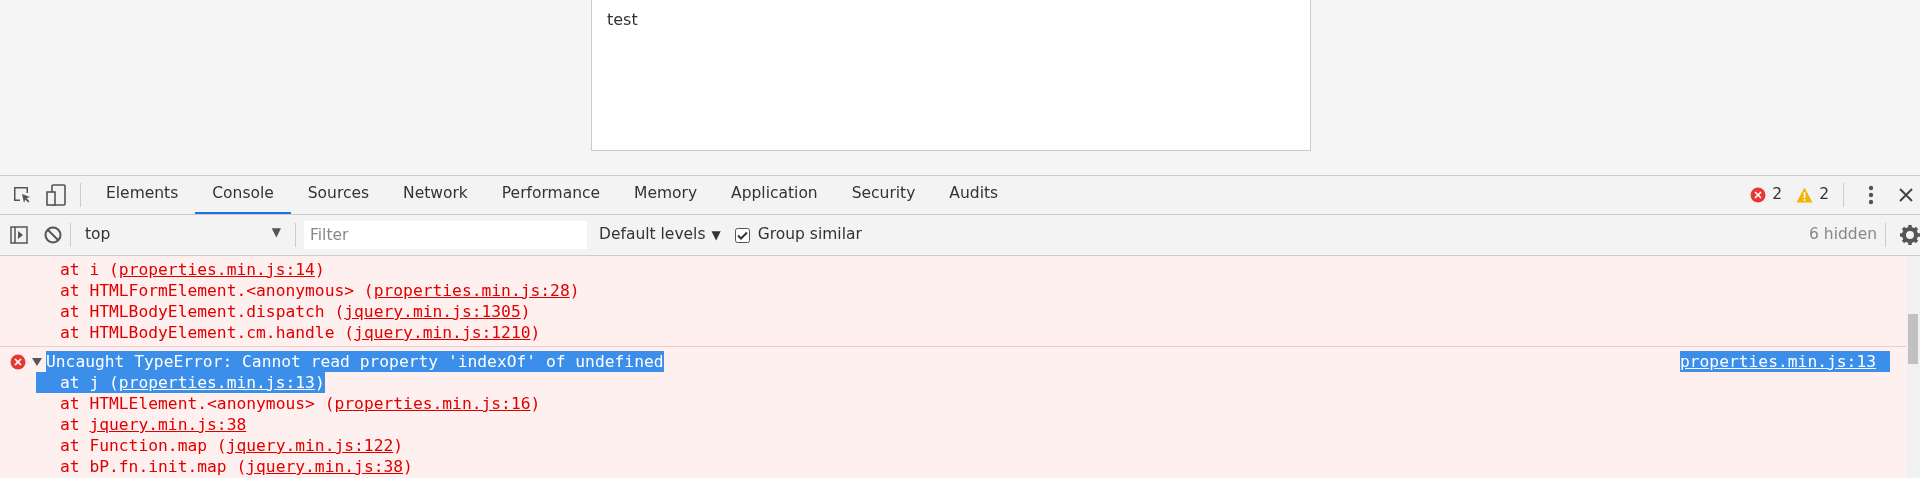  What do you see at coordinates (442, 332) in the screenshot?
I see `source-link: jquery.min.js:1210` at bounding box center [442, 332].